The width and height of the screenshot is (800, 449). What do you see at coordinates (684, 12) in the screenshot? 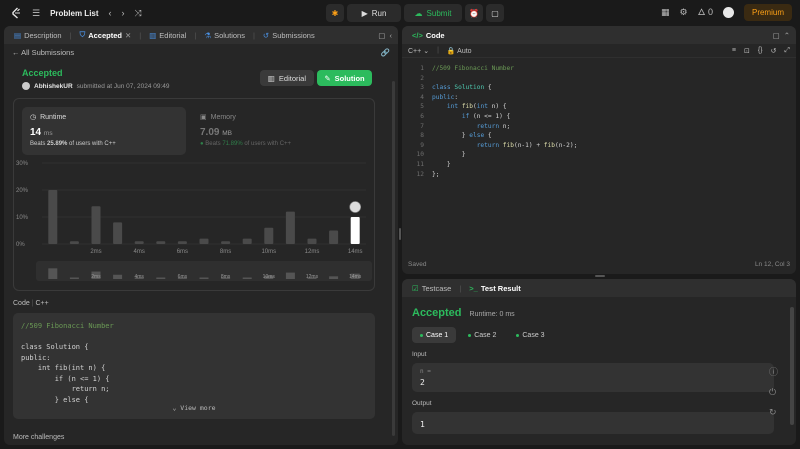
I see `settings-gear-icon: ⚙` at bounding box center [684, 12].